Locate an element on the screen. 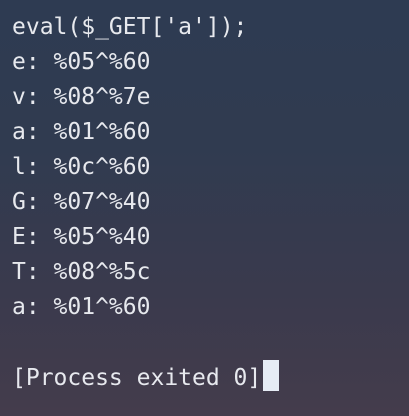  output-line: G: %07^%40 is located at coordinates (81, 202).